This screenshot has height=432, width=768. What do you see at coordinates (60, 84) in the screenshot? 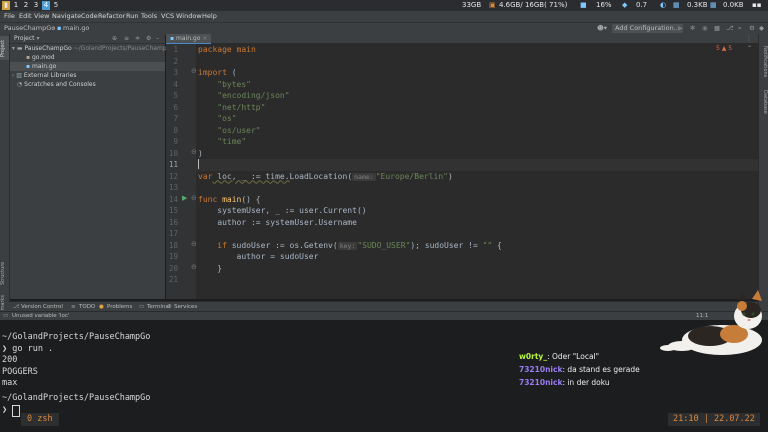
I see `tree-scratches-label: Scratches and Consoles` at bounding box center [60, 84].